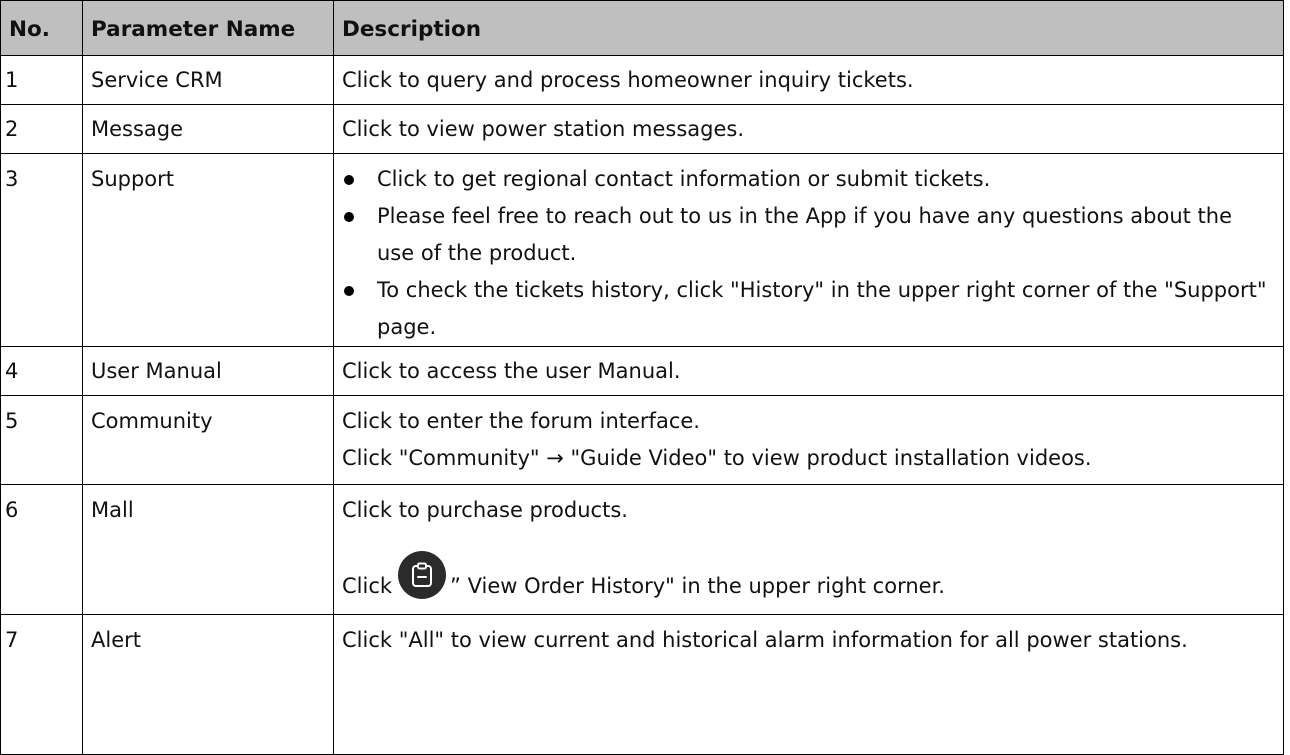 This screenshot has height=755, width=1290. What do you see at coordinates (41, 440) in the screenshot?
I see `row-number: 5` at bounding box center [41, 440].